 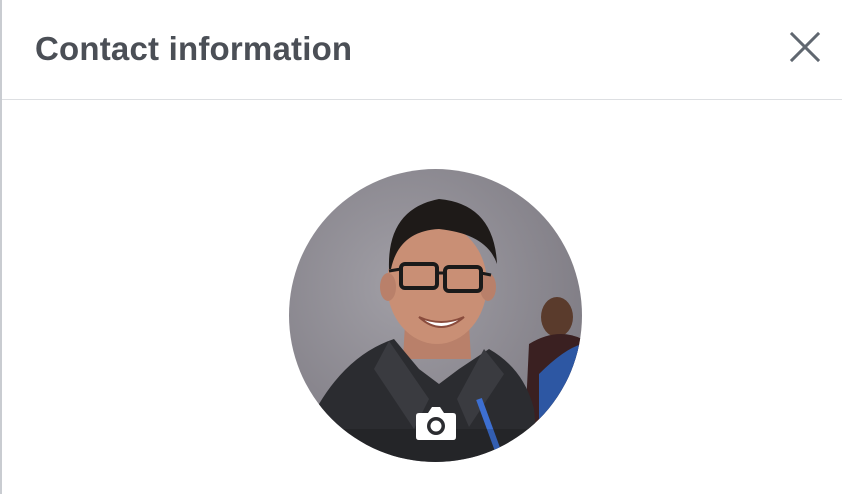 I want to click on dialog-title: Contact information, so click(x=194, y=48).